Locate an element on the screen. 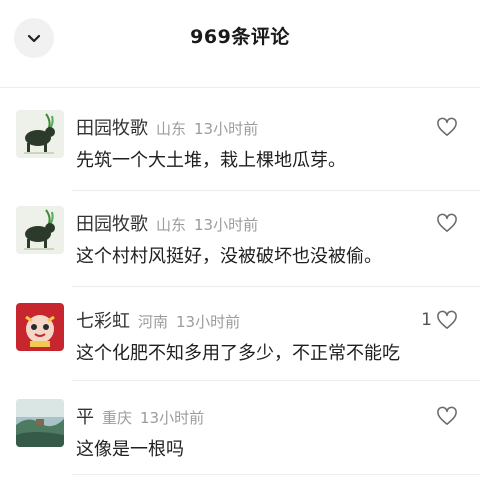  comment-meta: 七彩虹 河南 13小时前 is located at coordinates (158, 320).